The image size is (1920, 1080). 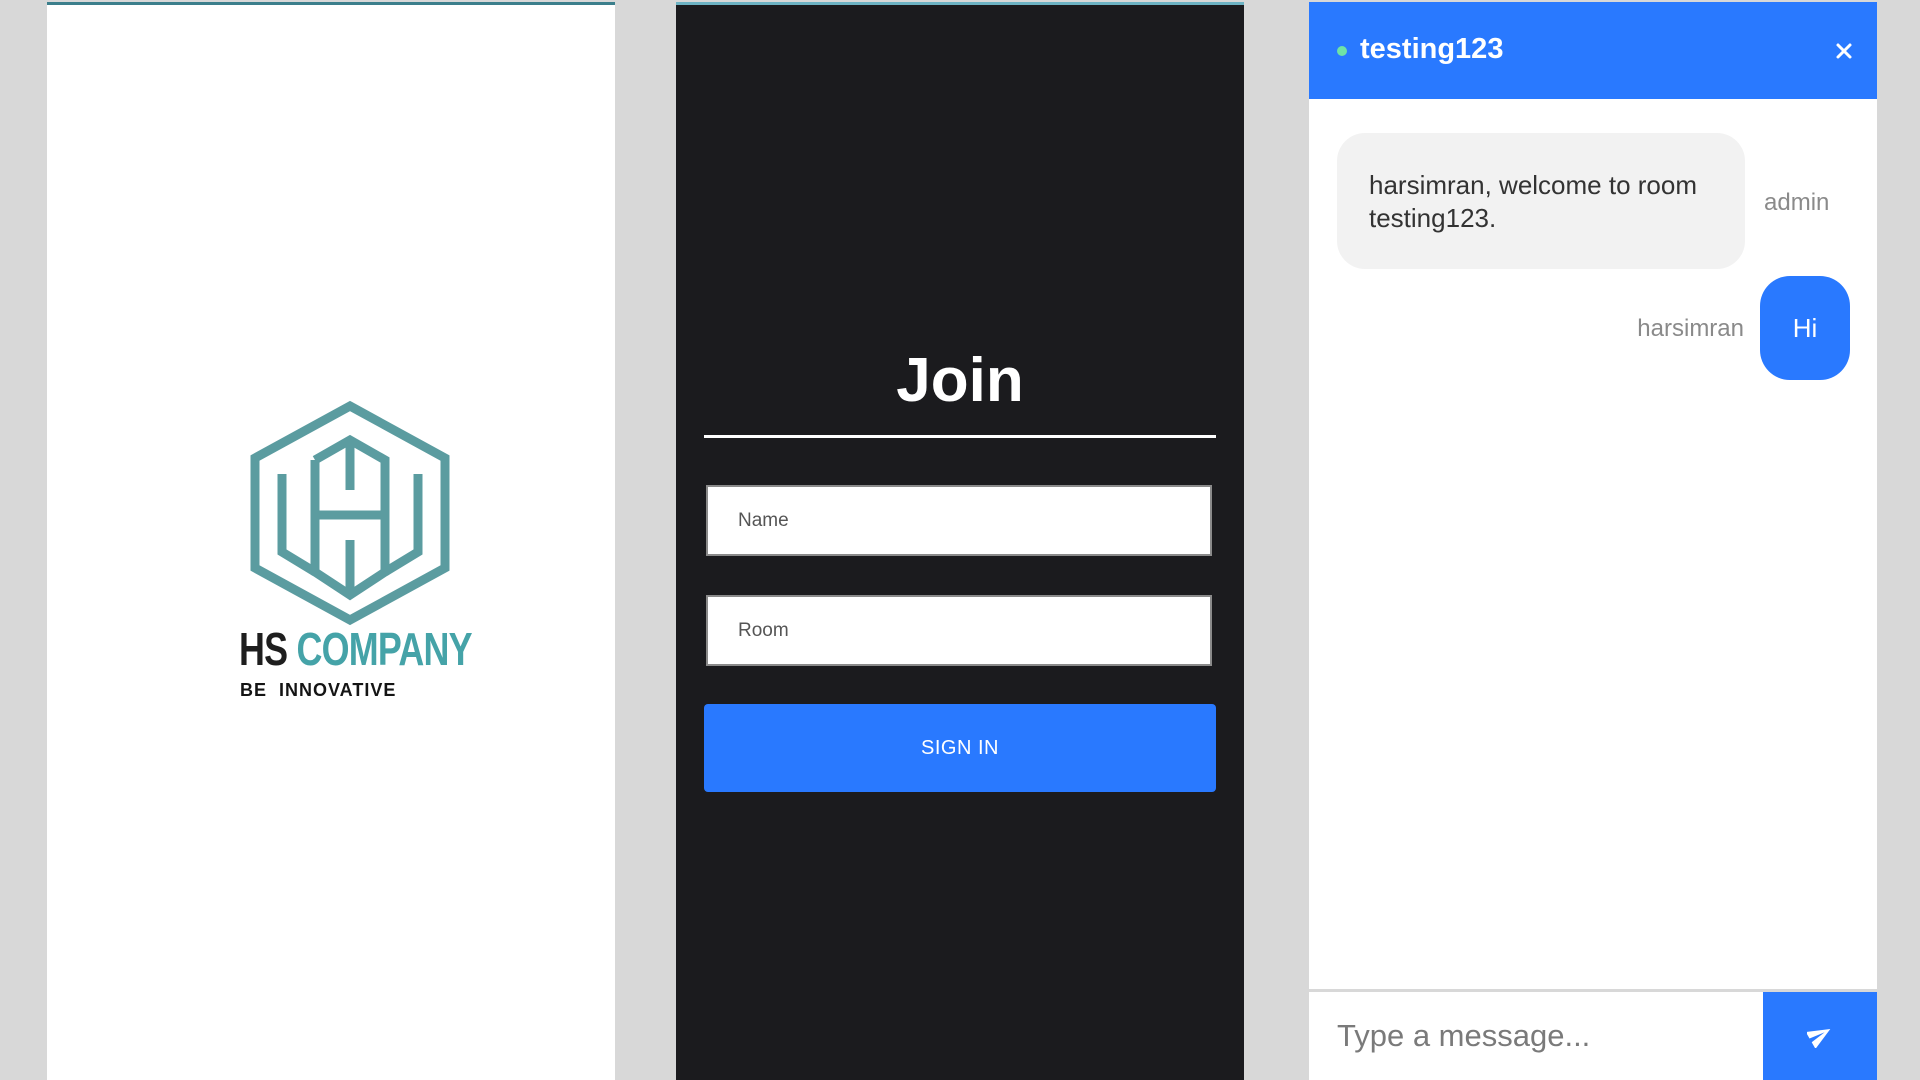 I want to click on online-dot-icon, so click(x=1342, y=51).